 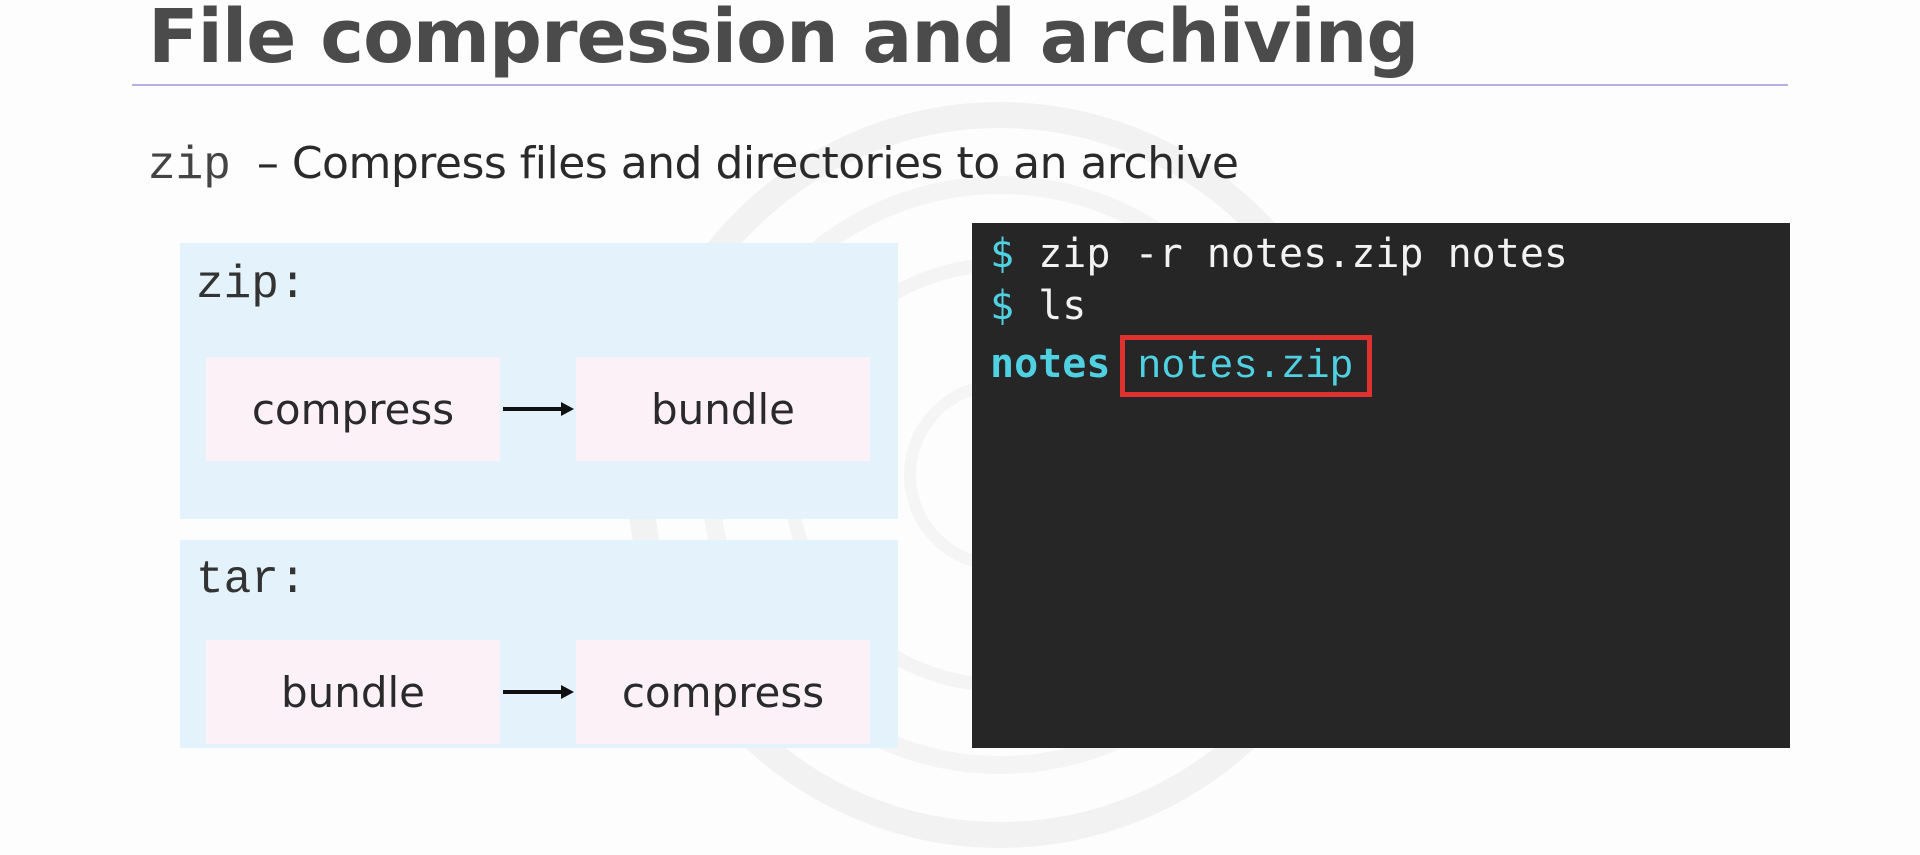 I want to click on slide-title: File compression and archiving, so click(x=783, y=40).